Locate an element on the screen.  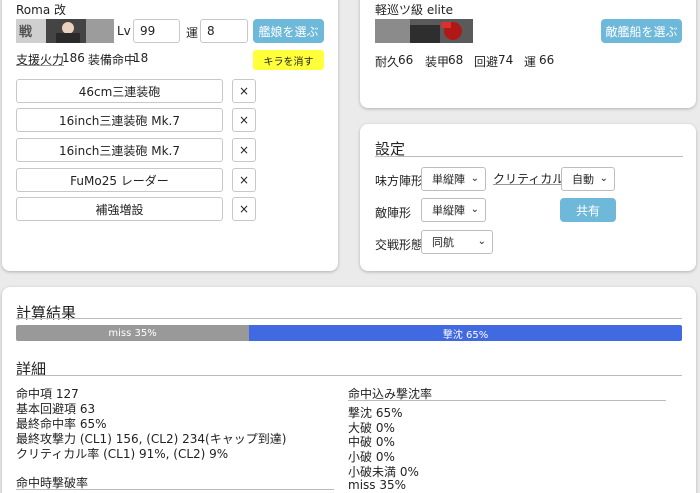
enemy-hp-value: 66 is located at coordinates (406, 60).